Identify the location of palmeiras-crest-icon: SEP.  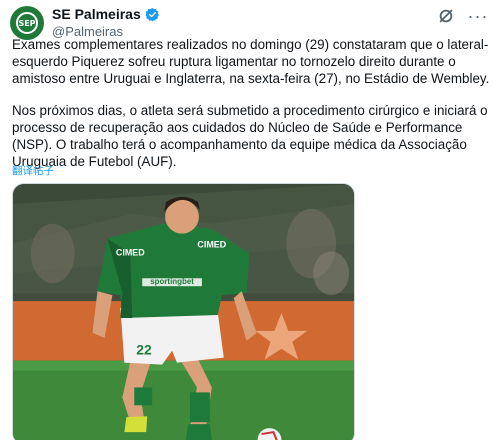
(27, 23).